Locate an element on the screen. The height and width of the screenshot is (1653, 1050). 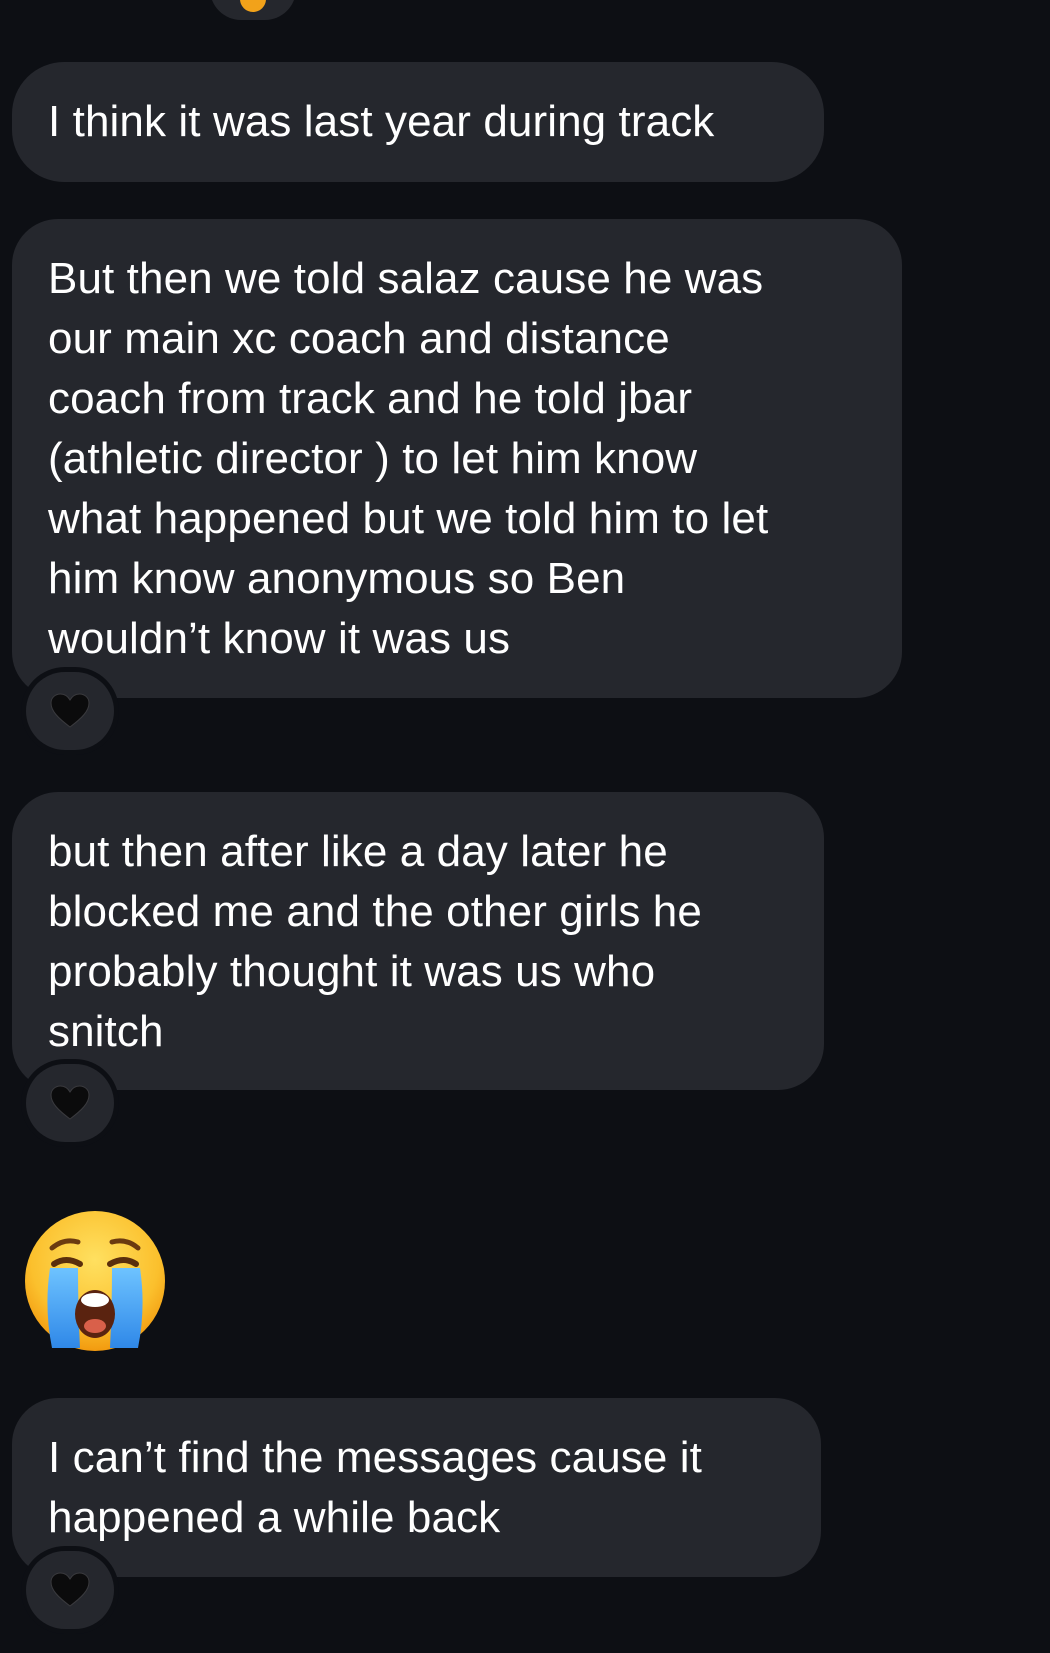
loudly-crying-face-icon is located at coordinates (95, 1281).